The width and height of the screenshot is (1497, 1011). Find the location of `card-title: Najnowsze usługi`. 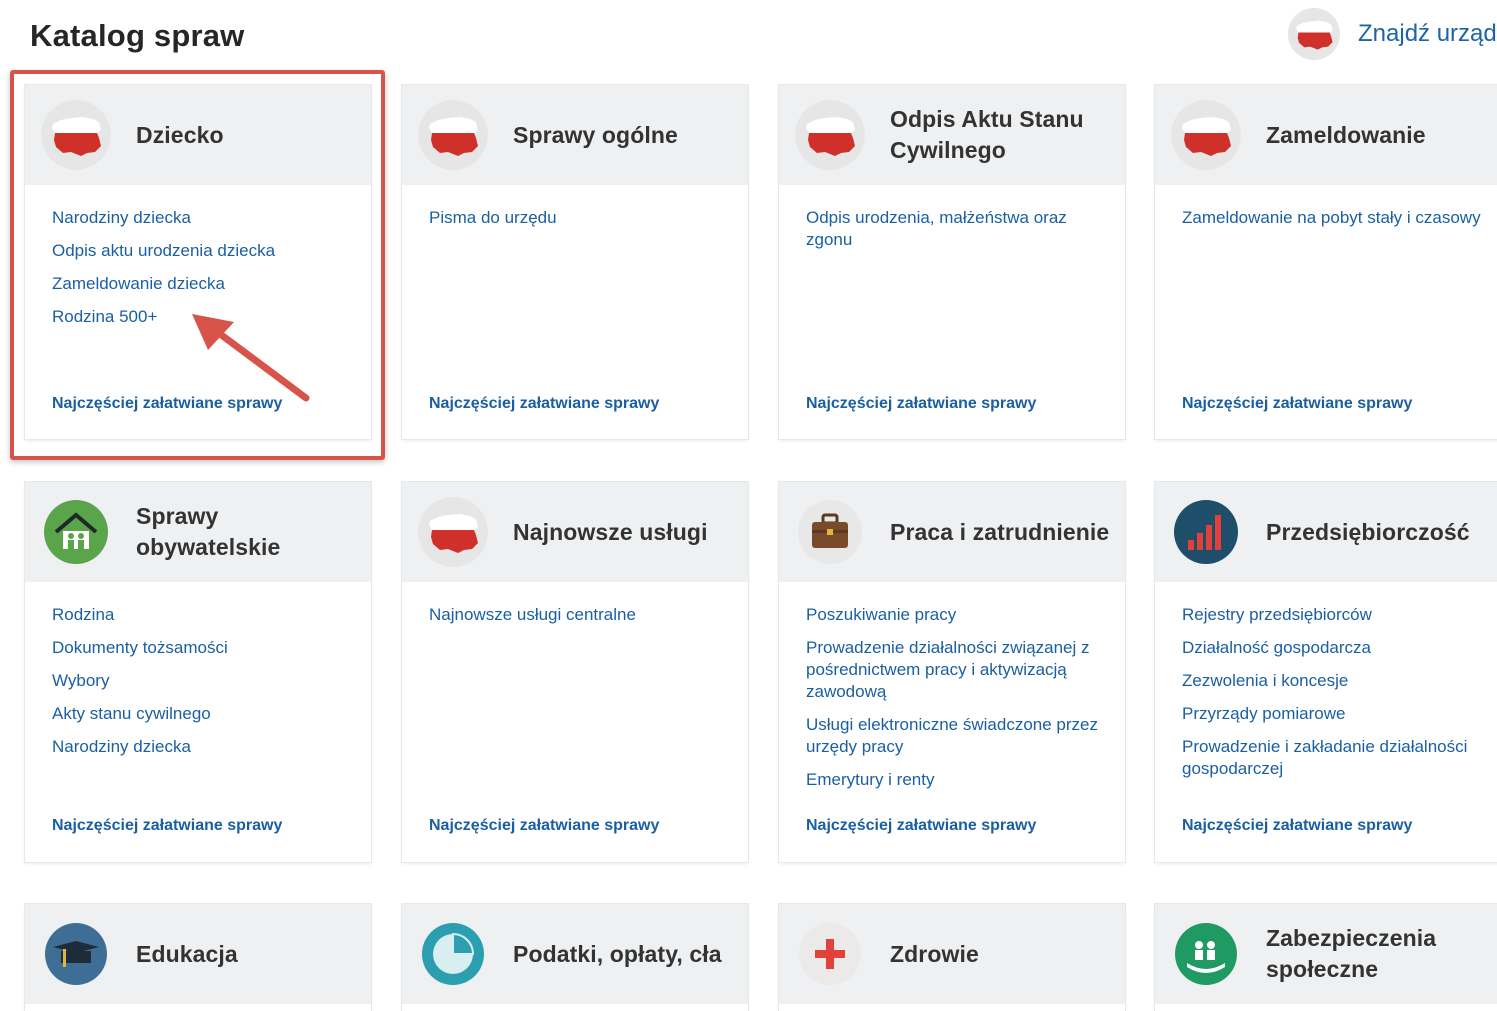

card-title: Najnowsze usługi is located at coordinates (610, 532).